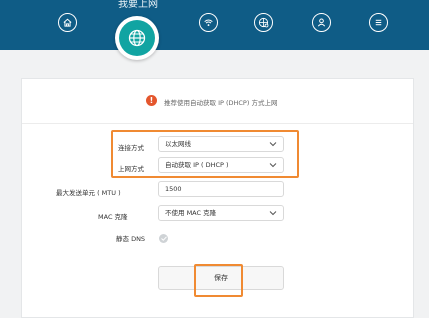 This screenshot has width=429, height=318. Describe the element at coordinates (378, 22) in the screenshot. I see `menu-icon` at that location.